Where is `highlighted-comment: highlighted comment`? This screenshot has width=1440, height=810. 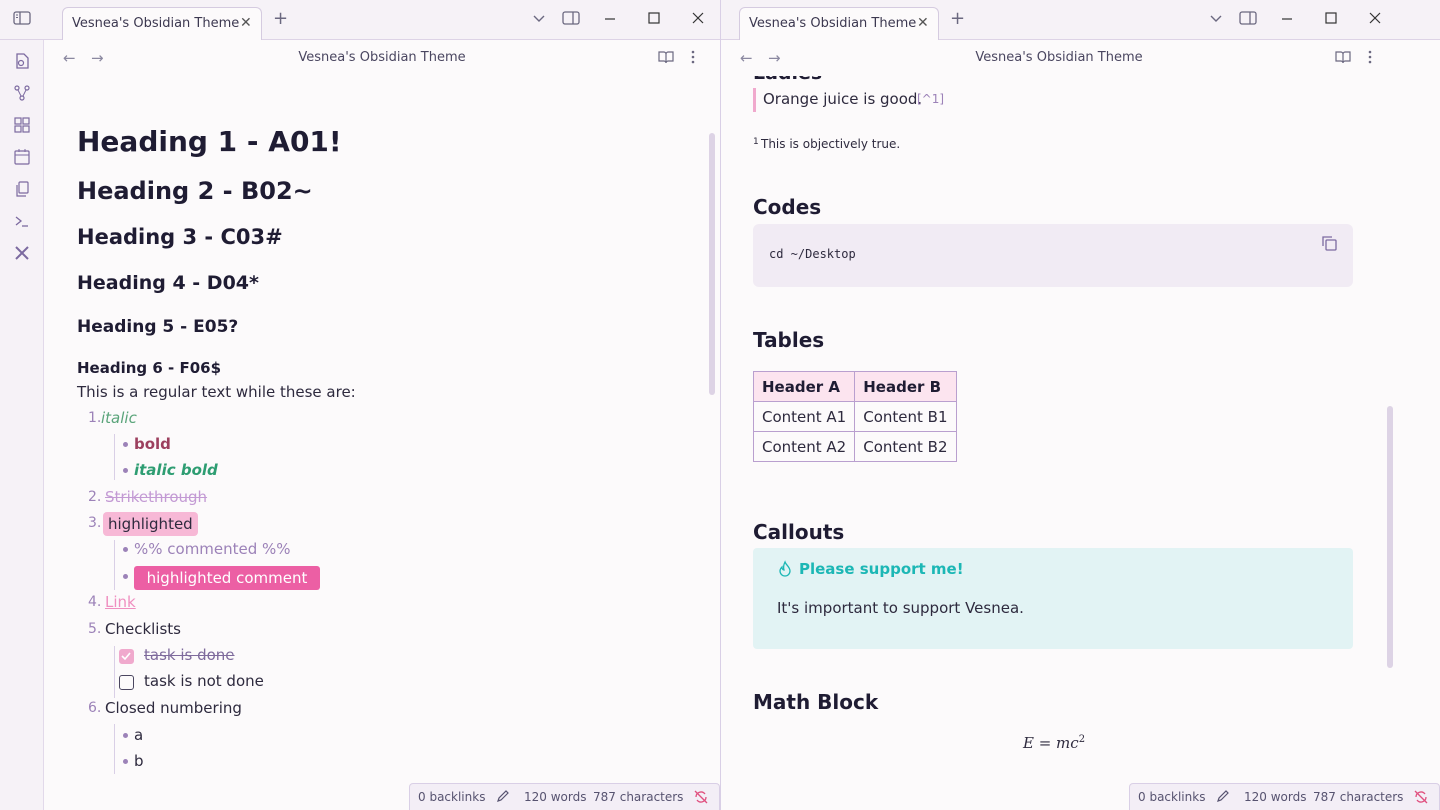 highlighted-comment: highlighted comment is located at coordinates (227, 578).